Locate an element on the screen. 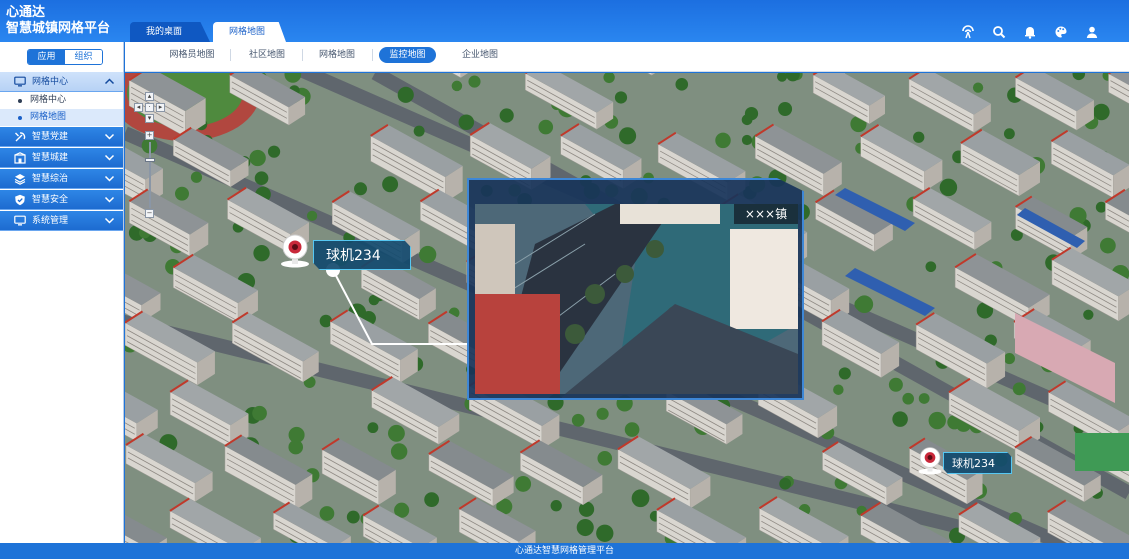  video-location-title: ×××镇 is located at coordinates (766, 214).